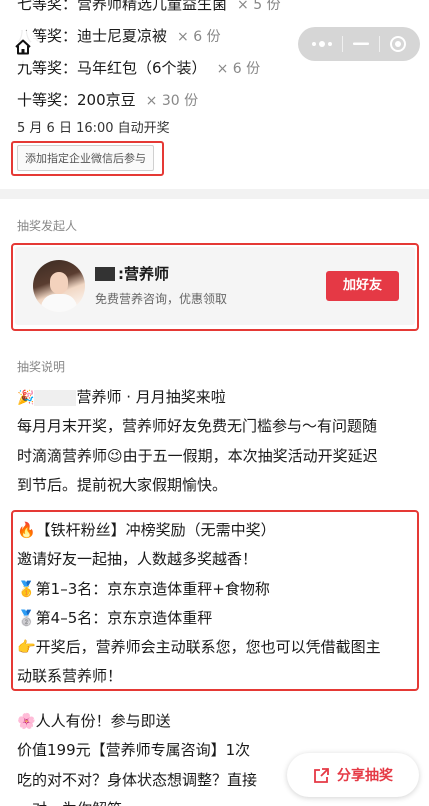 The image size is (429, 806). What do you see at coordinates (172, 101) in the screenshot?
I see `prize-qty: × 30 份` at bounding box center [172, 101].